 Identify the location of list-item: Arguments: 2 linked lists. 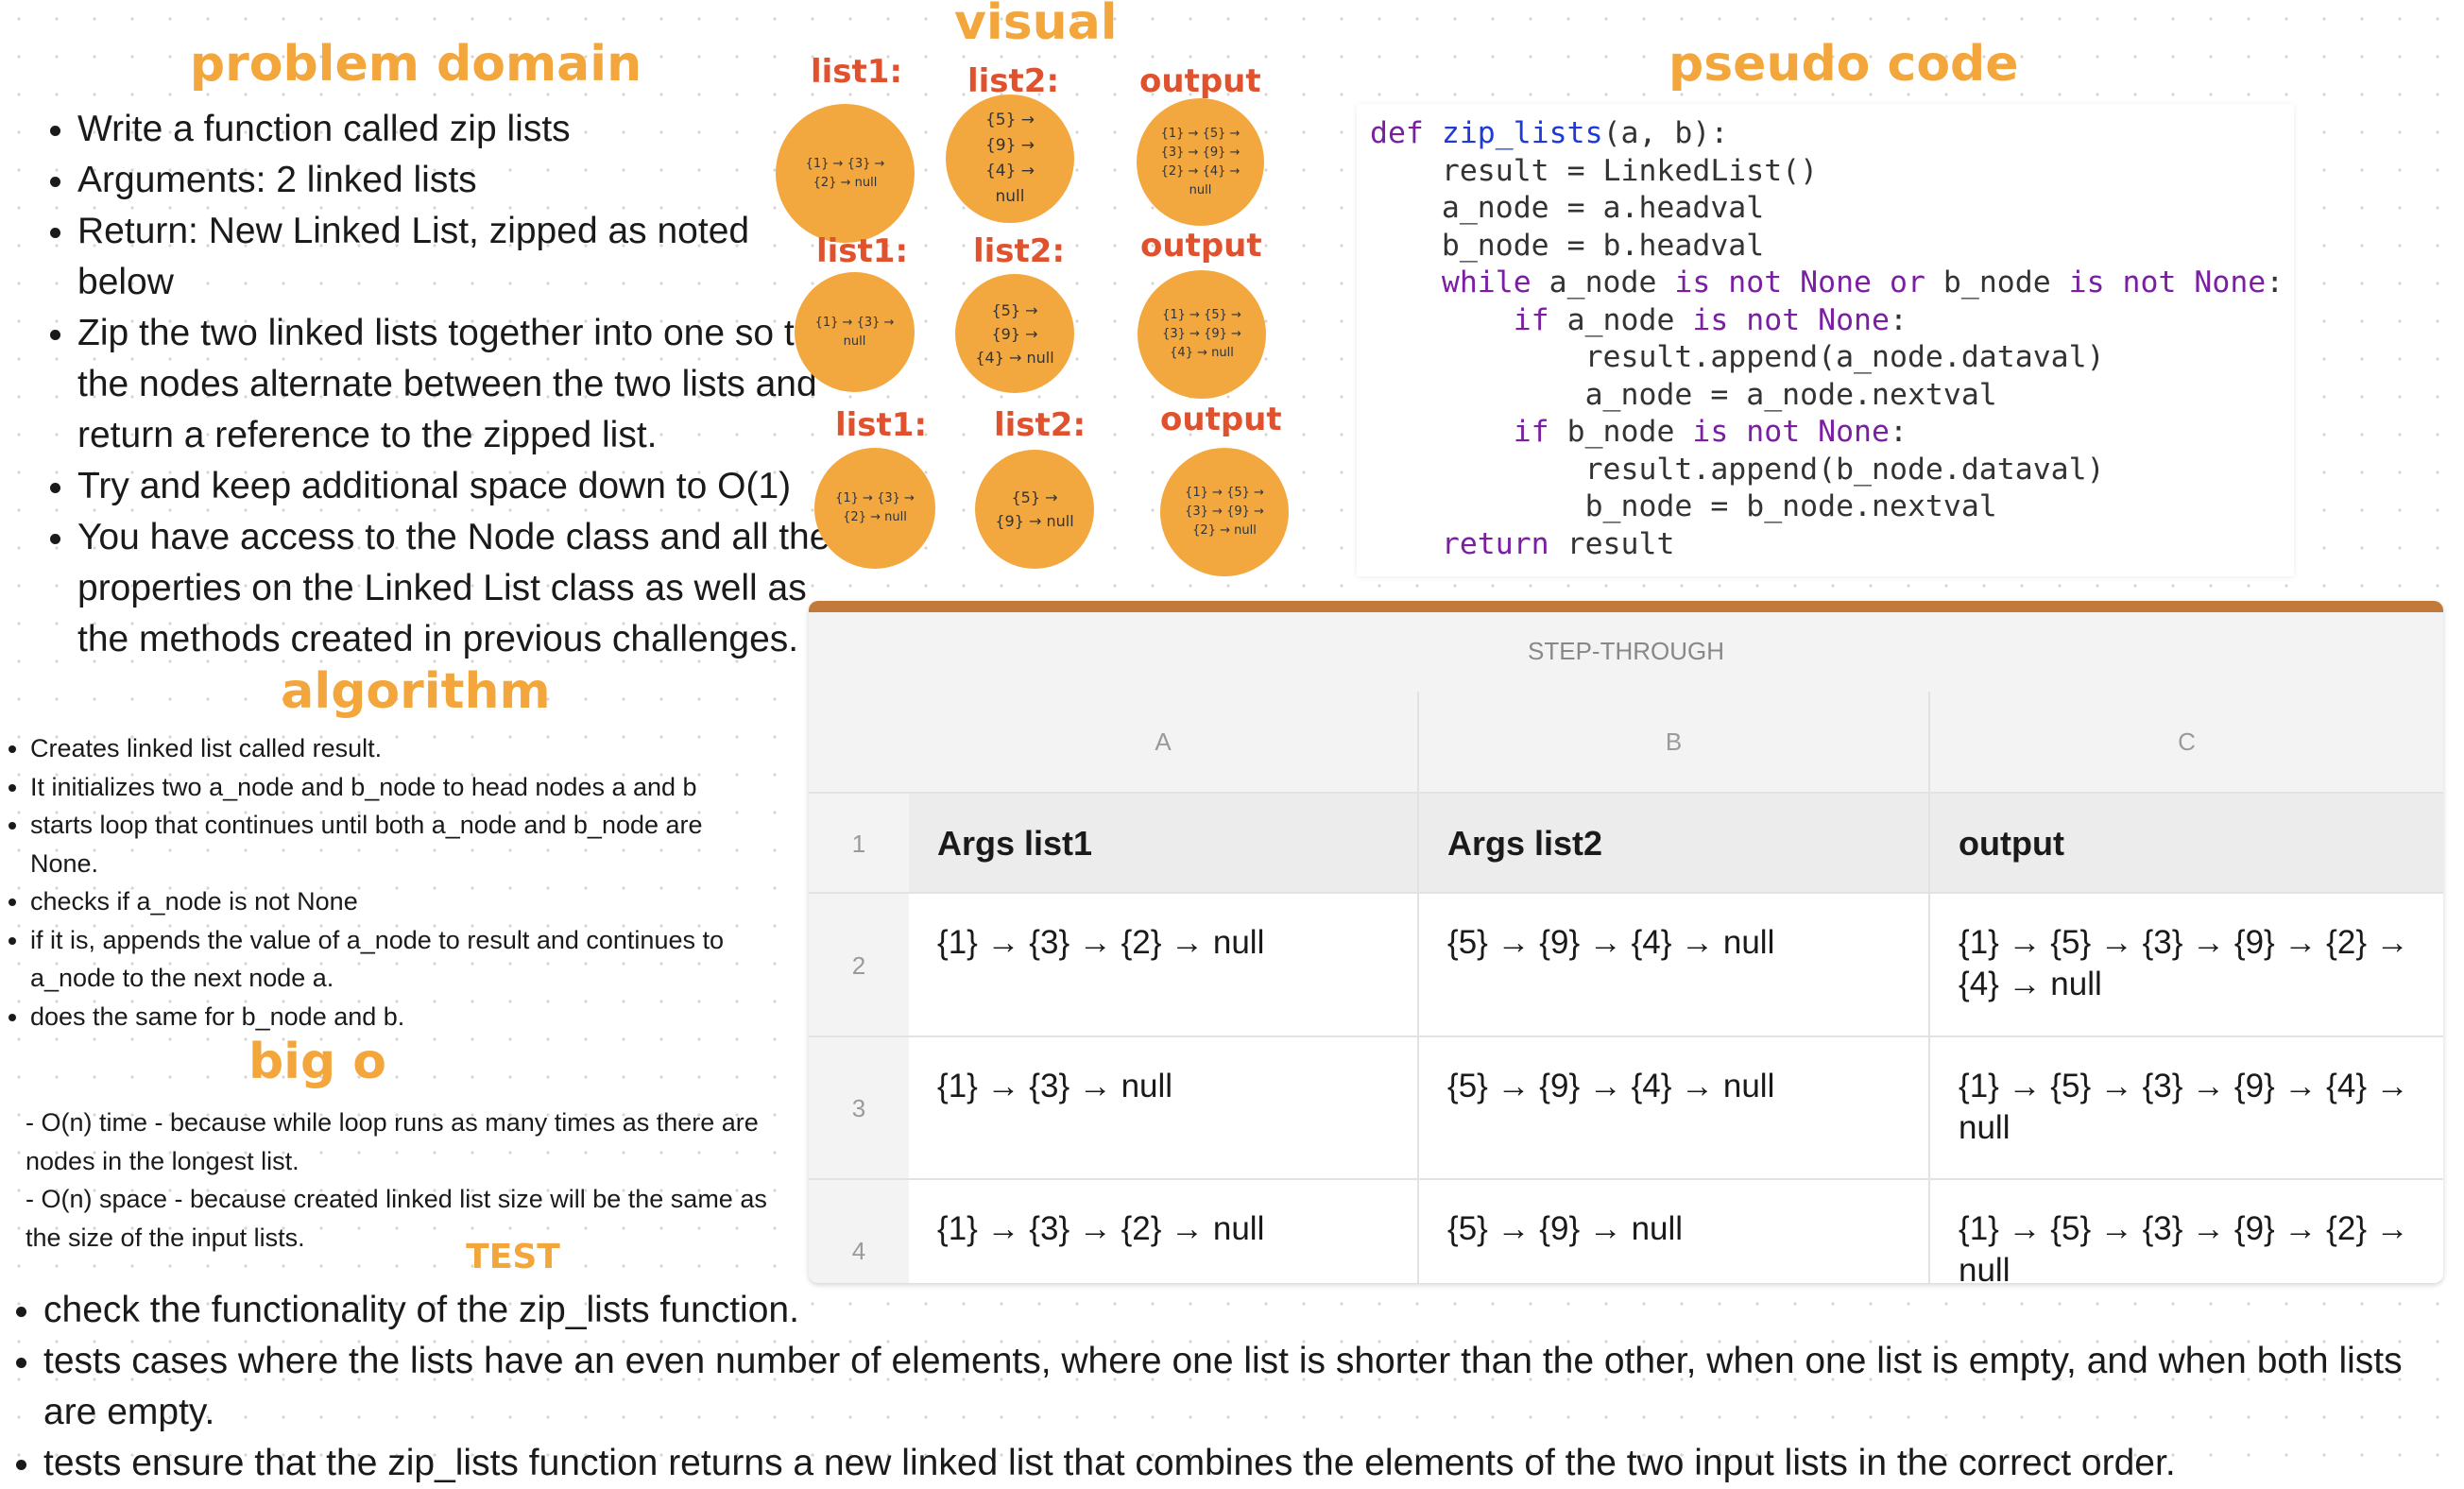
(464, 180).